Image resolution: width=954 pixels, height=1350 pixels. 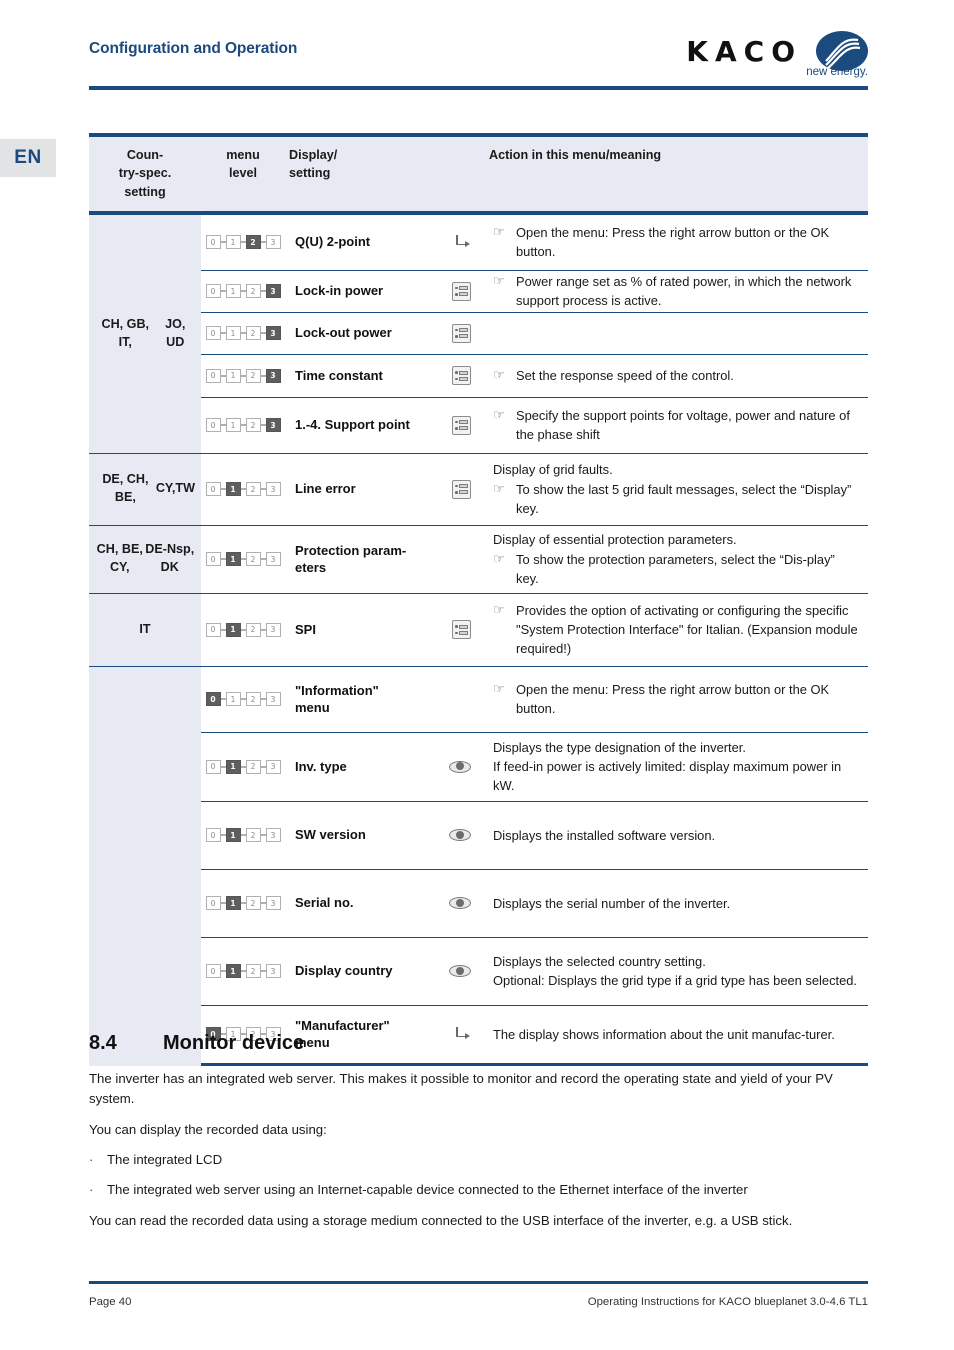 I want to click on column-header-country: Coun- try-spec. setting, so click(x=145, y=174).